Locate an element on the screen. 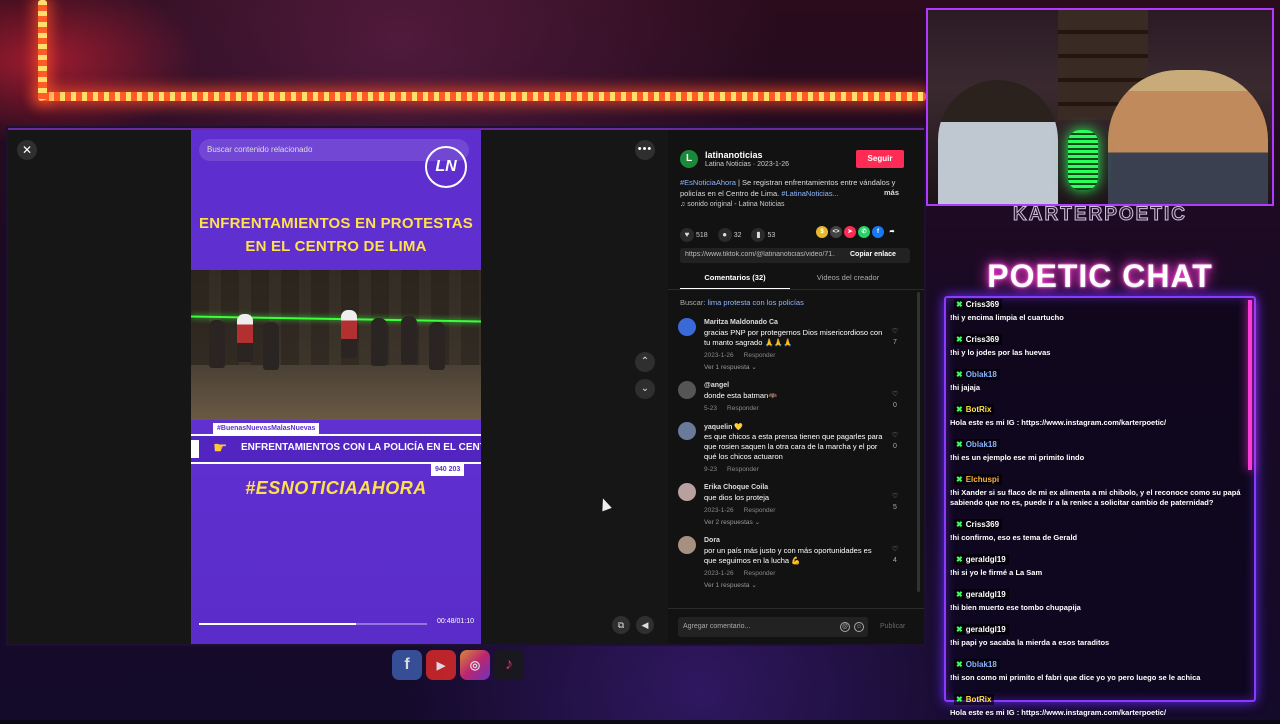 Image resolution: width=1280 pixels, height=724 pixels. publish-button: Publicar is located at coordinates (892, 626).